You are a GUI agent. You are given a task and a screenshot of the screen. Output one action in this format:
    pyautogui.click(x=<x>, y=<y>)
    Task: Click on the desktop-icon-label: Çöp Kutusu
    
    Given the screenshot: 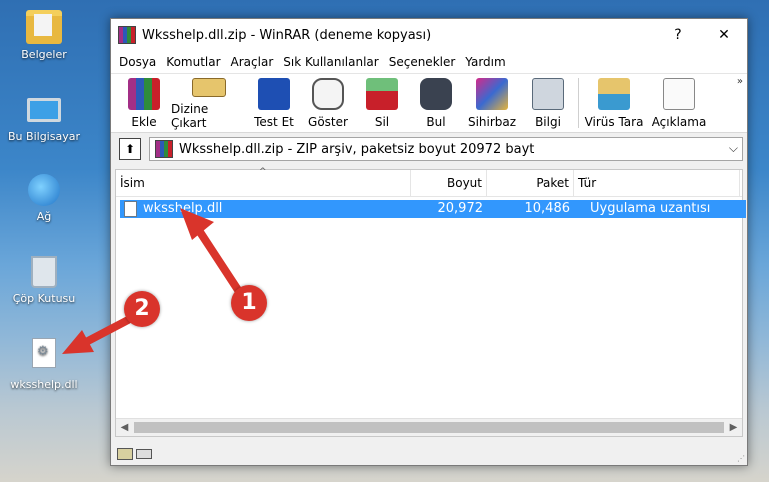 What is the action you would take?
    pyautogui.click(x=44, y=298)
    